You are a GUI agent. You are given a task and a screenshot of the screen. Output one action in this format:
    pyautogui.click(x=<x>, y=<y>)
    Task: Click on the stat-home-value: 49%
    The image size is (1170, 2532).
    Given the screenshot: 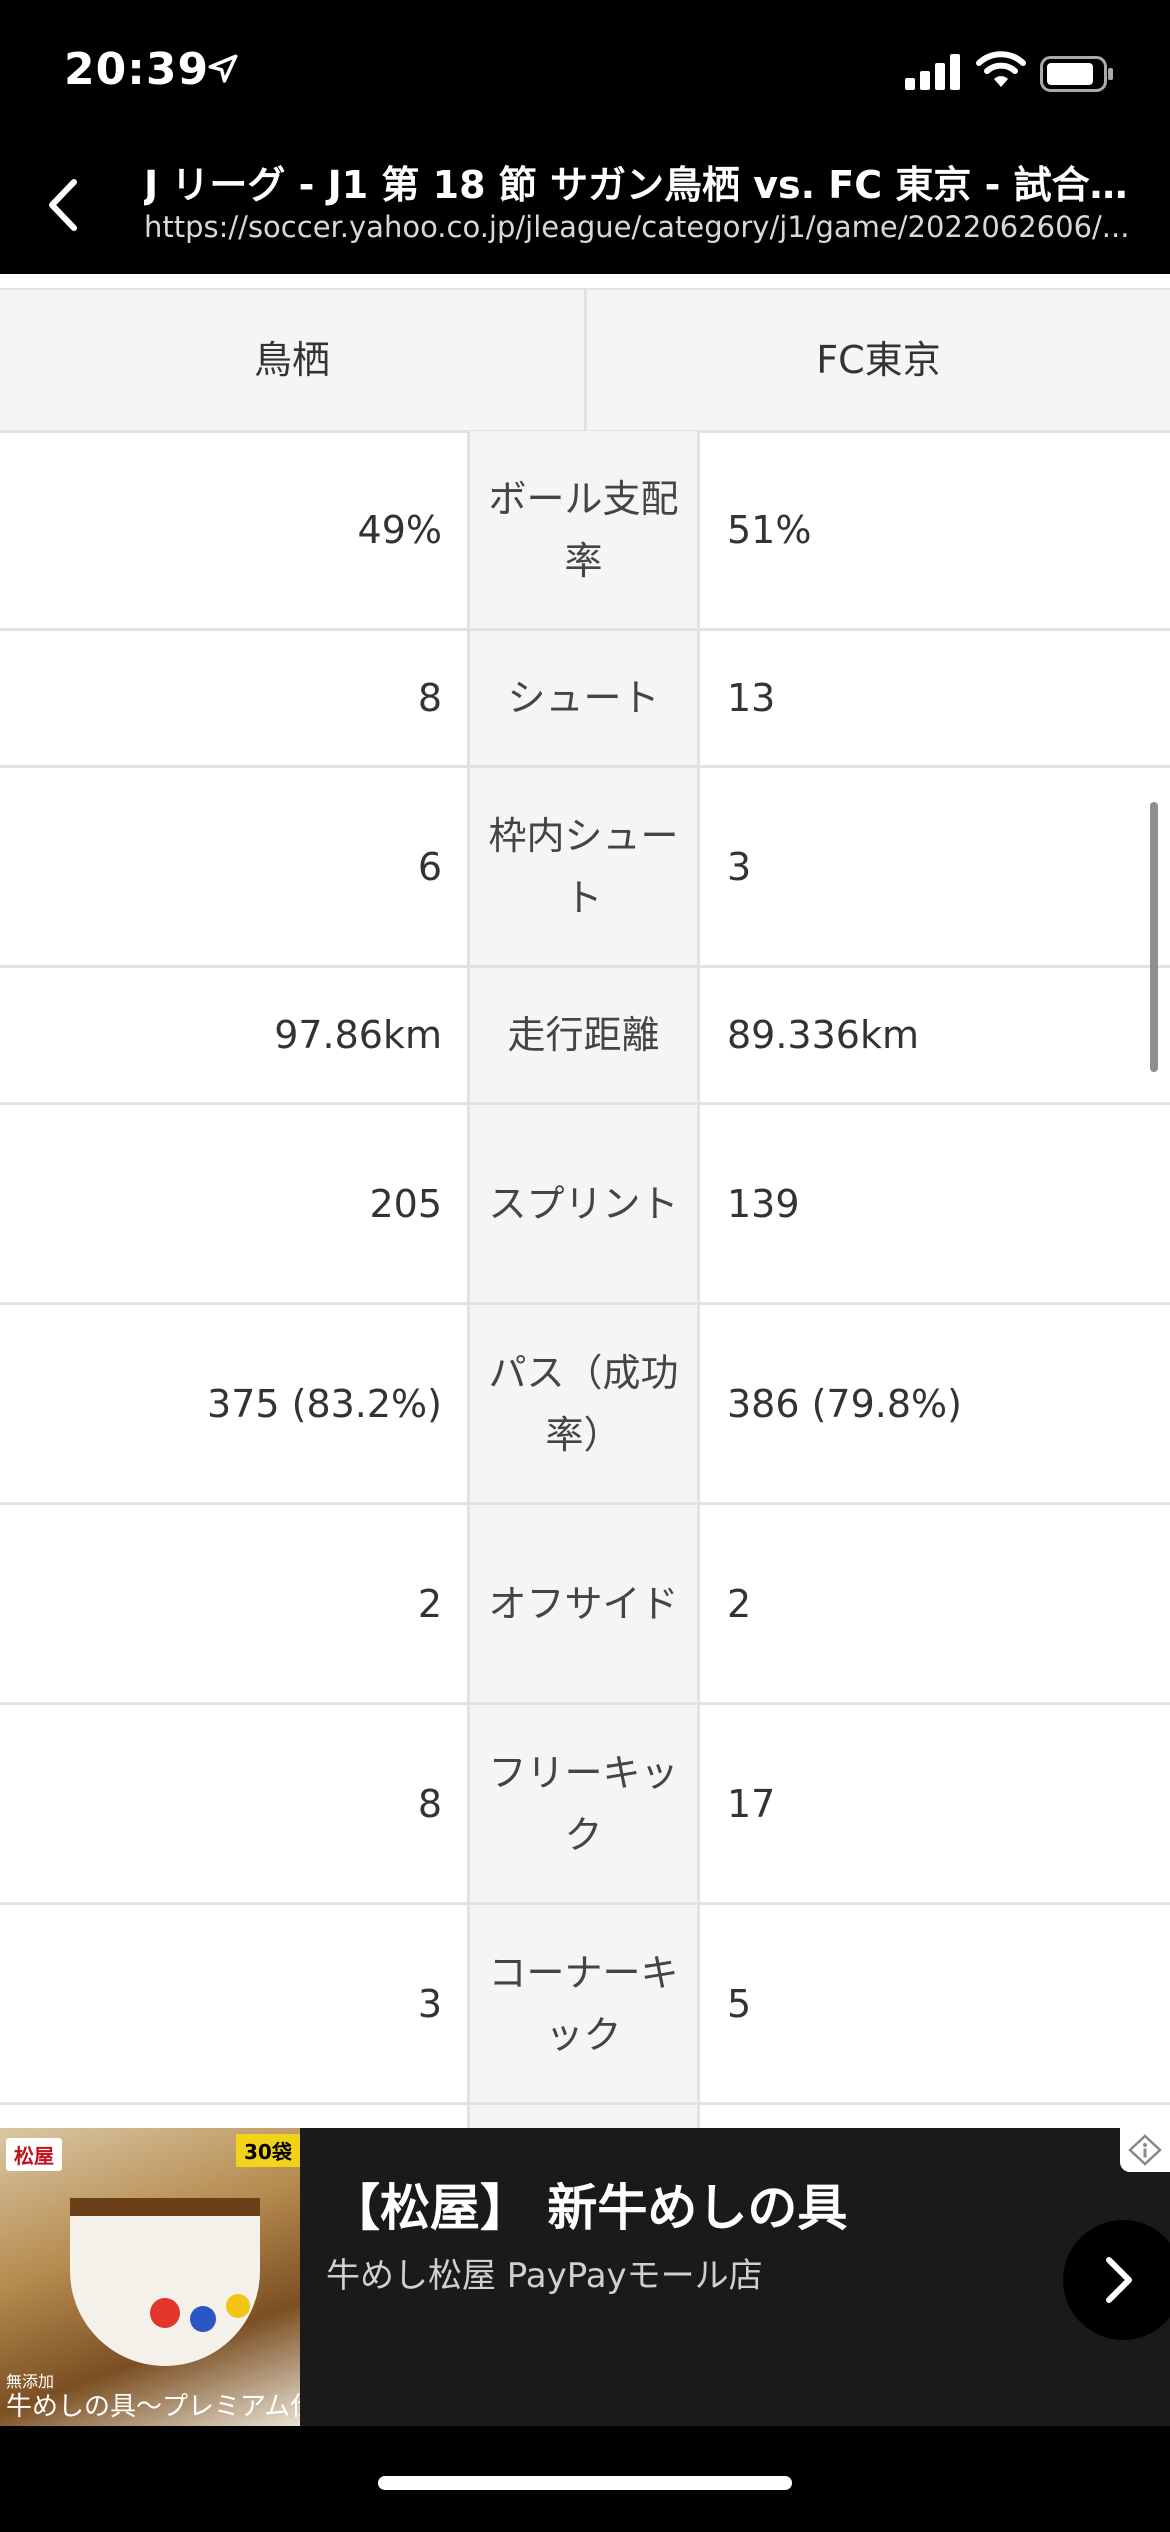 What is the action you would take?
    pyautogui.click(x=399, y=529)
    